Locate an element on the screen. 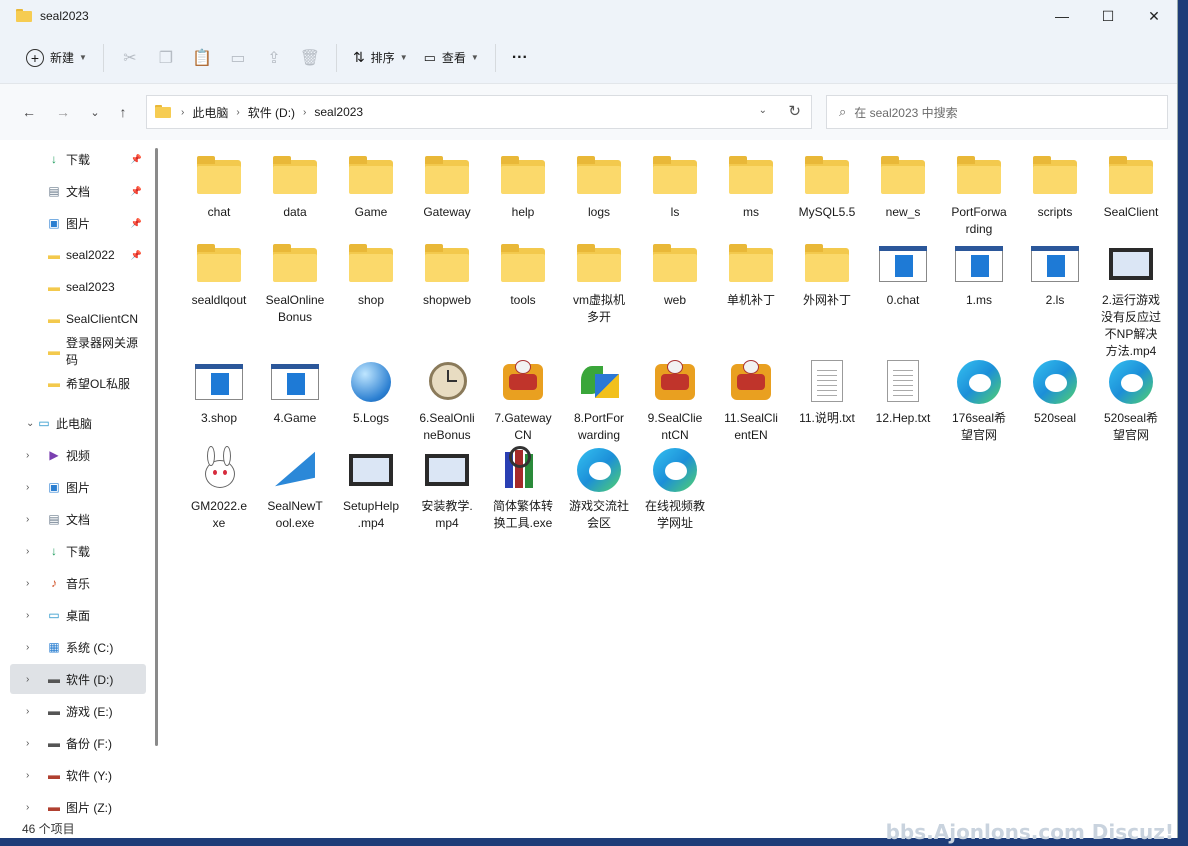  file-item: shop is located at coordinates (371, 274).